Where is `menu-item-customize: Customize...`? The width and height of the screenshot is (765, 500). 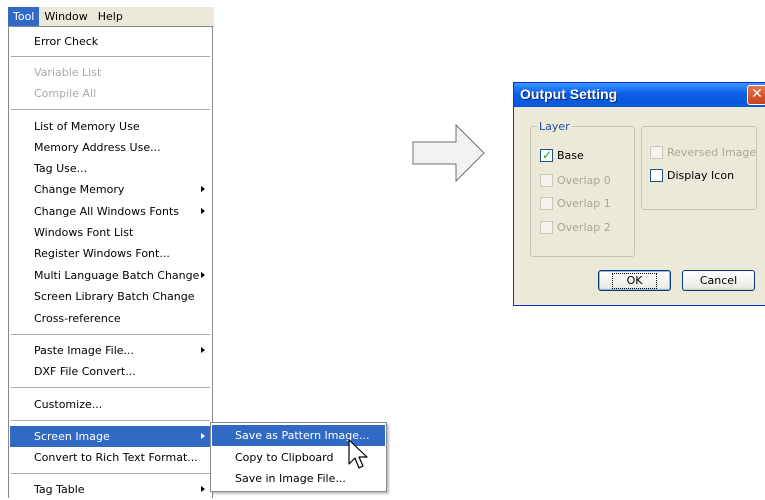 menu-item-customize: Customize... is located at coordinates (110, 404).